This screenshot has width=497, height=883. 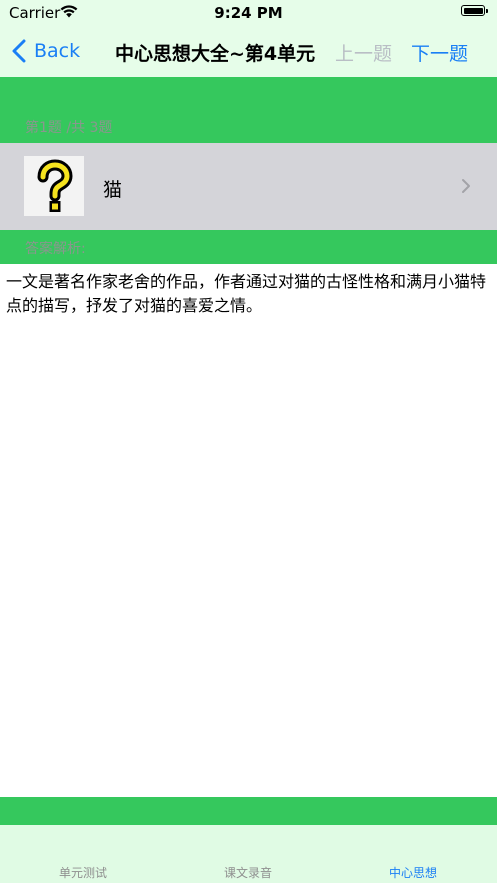 I want to click on tab-bar: 单元测试 课文录音 中心思想, so click(x=248, y=854).